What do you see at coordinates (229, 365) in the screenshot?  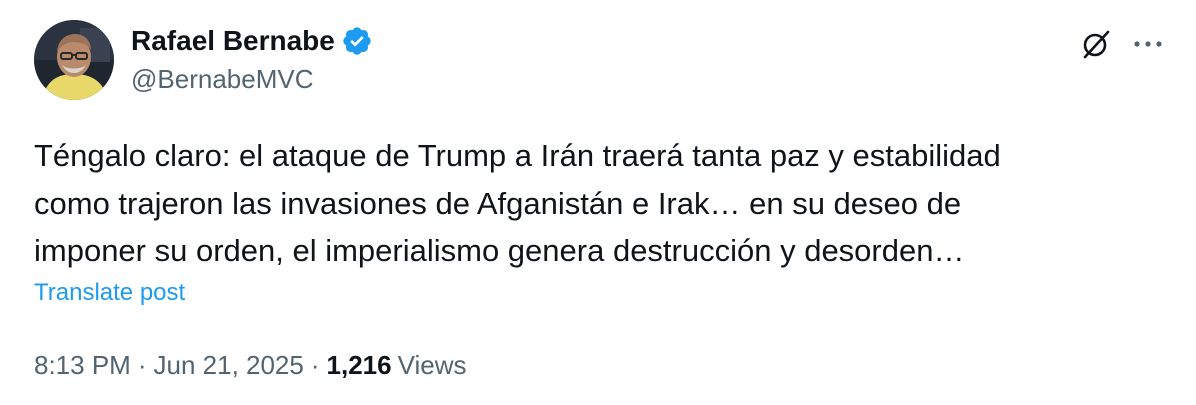 I see `tweet-date: Jun 21, 2025` at bounding box center [229, 365].